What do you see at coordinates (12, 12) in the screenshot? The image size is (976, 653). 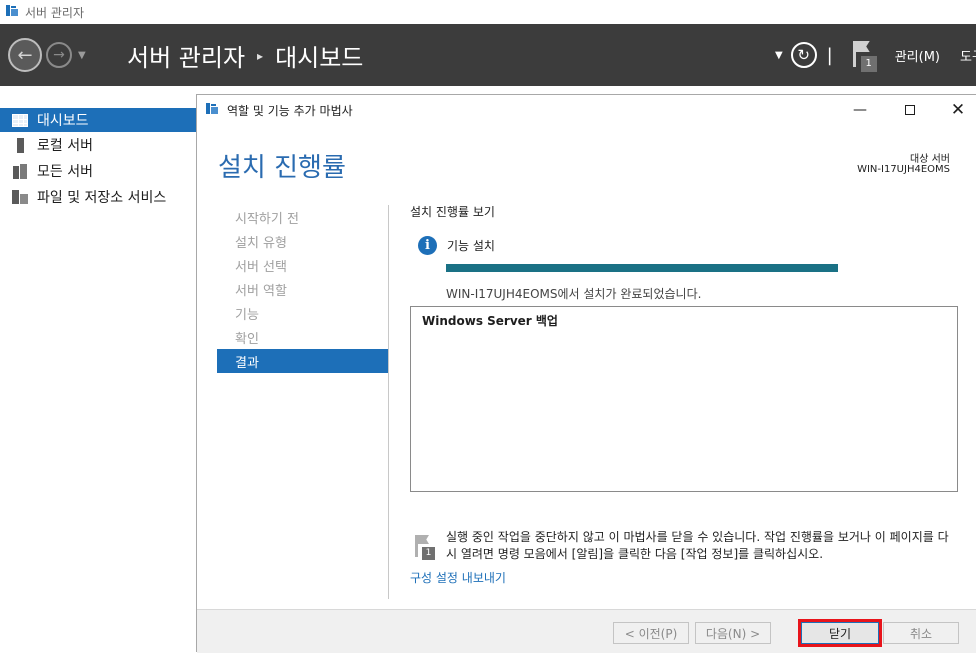 I see `server-manager-icon` at bounding box center [12, 12].